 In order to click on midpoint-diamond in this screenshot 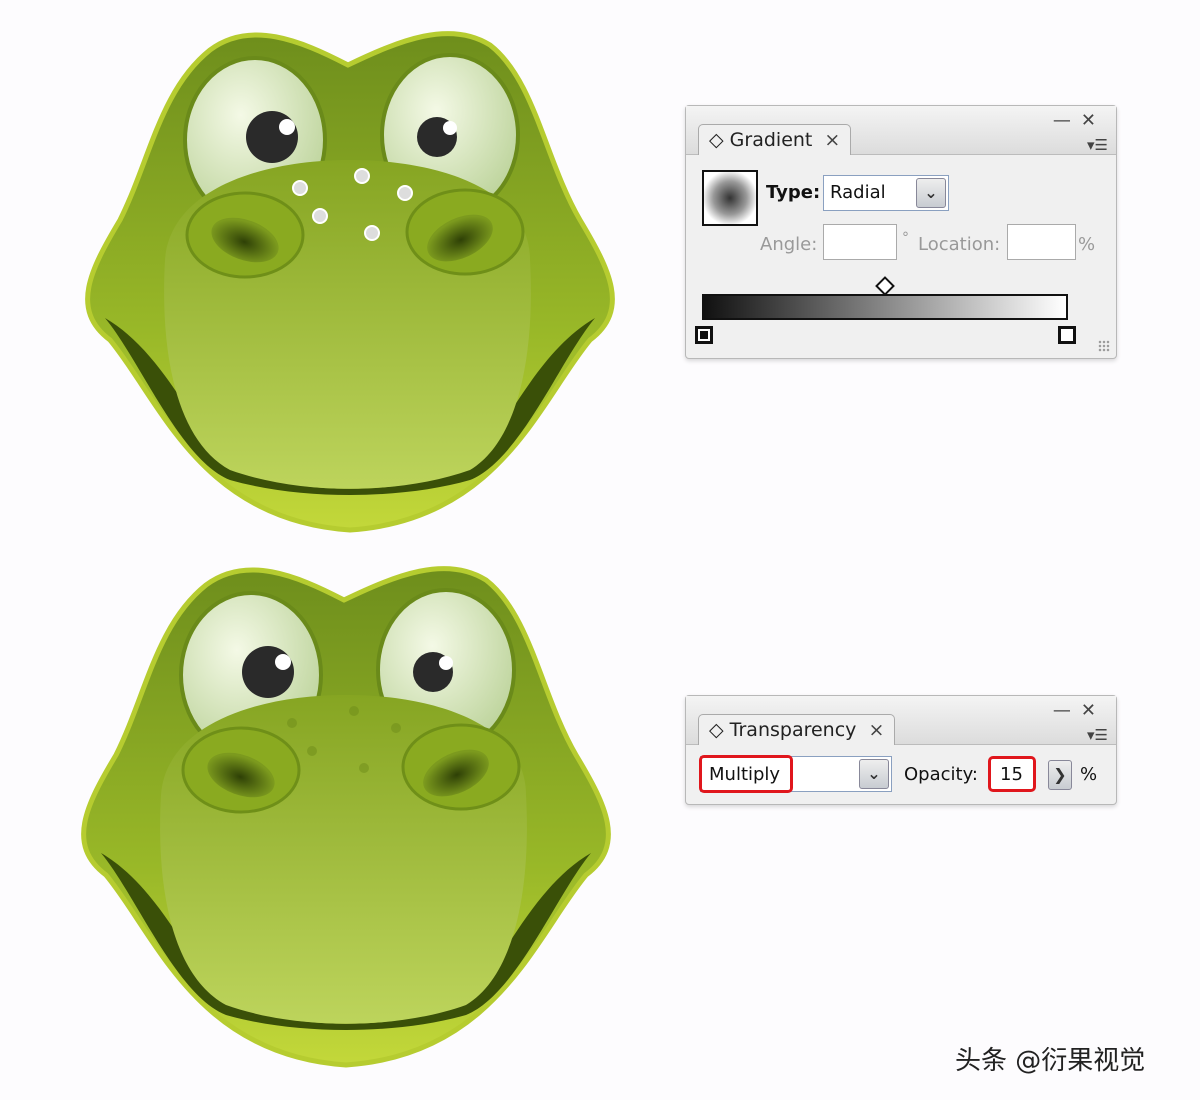, I will do `click(885, 286)`.